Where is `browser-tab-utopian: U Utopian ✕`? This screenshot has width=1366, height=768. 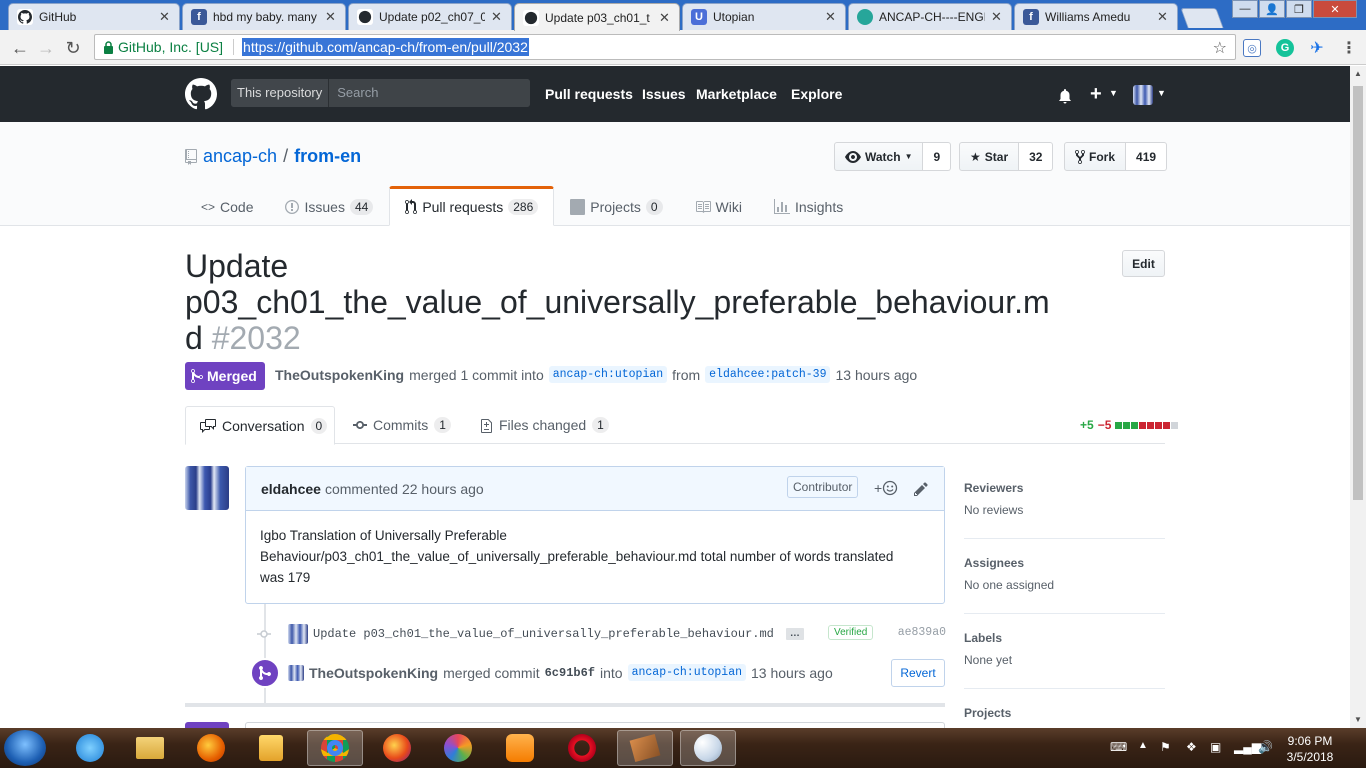 browser-tab-utopian: U Utopian ✕ is located at coordinates (764, 16).